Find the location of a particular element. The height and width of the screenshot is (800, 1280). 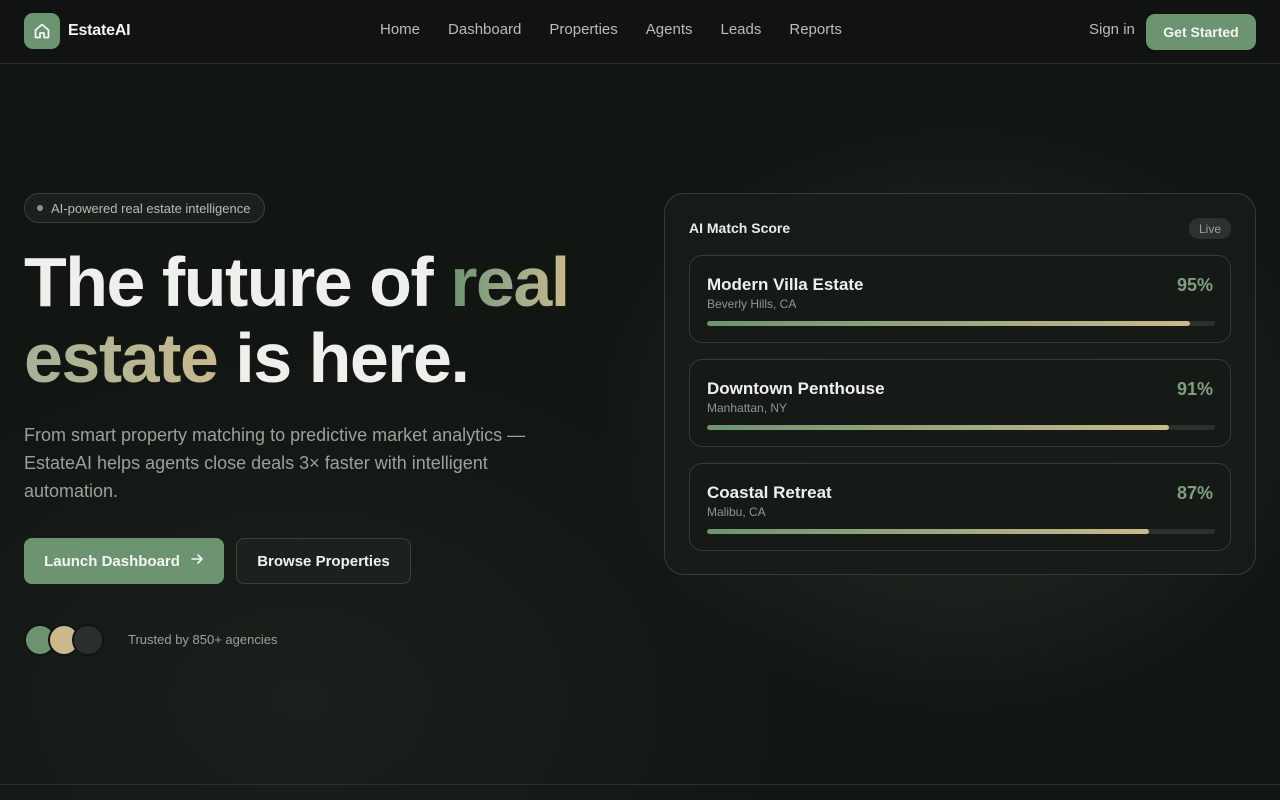

match-name: Coastal Retreat is located at coordinates (769, 492).